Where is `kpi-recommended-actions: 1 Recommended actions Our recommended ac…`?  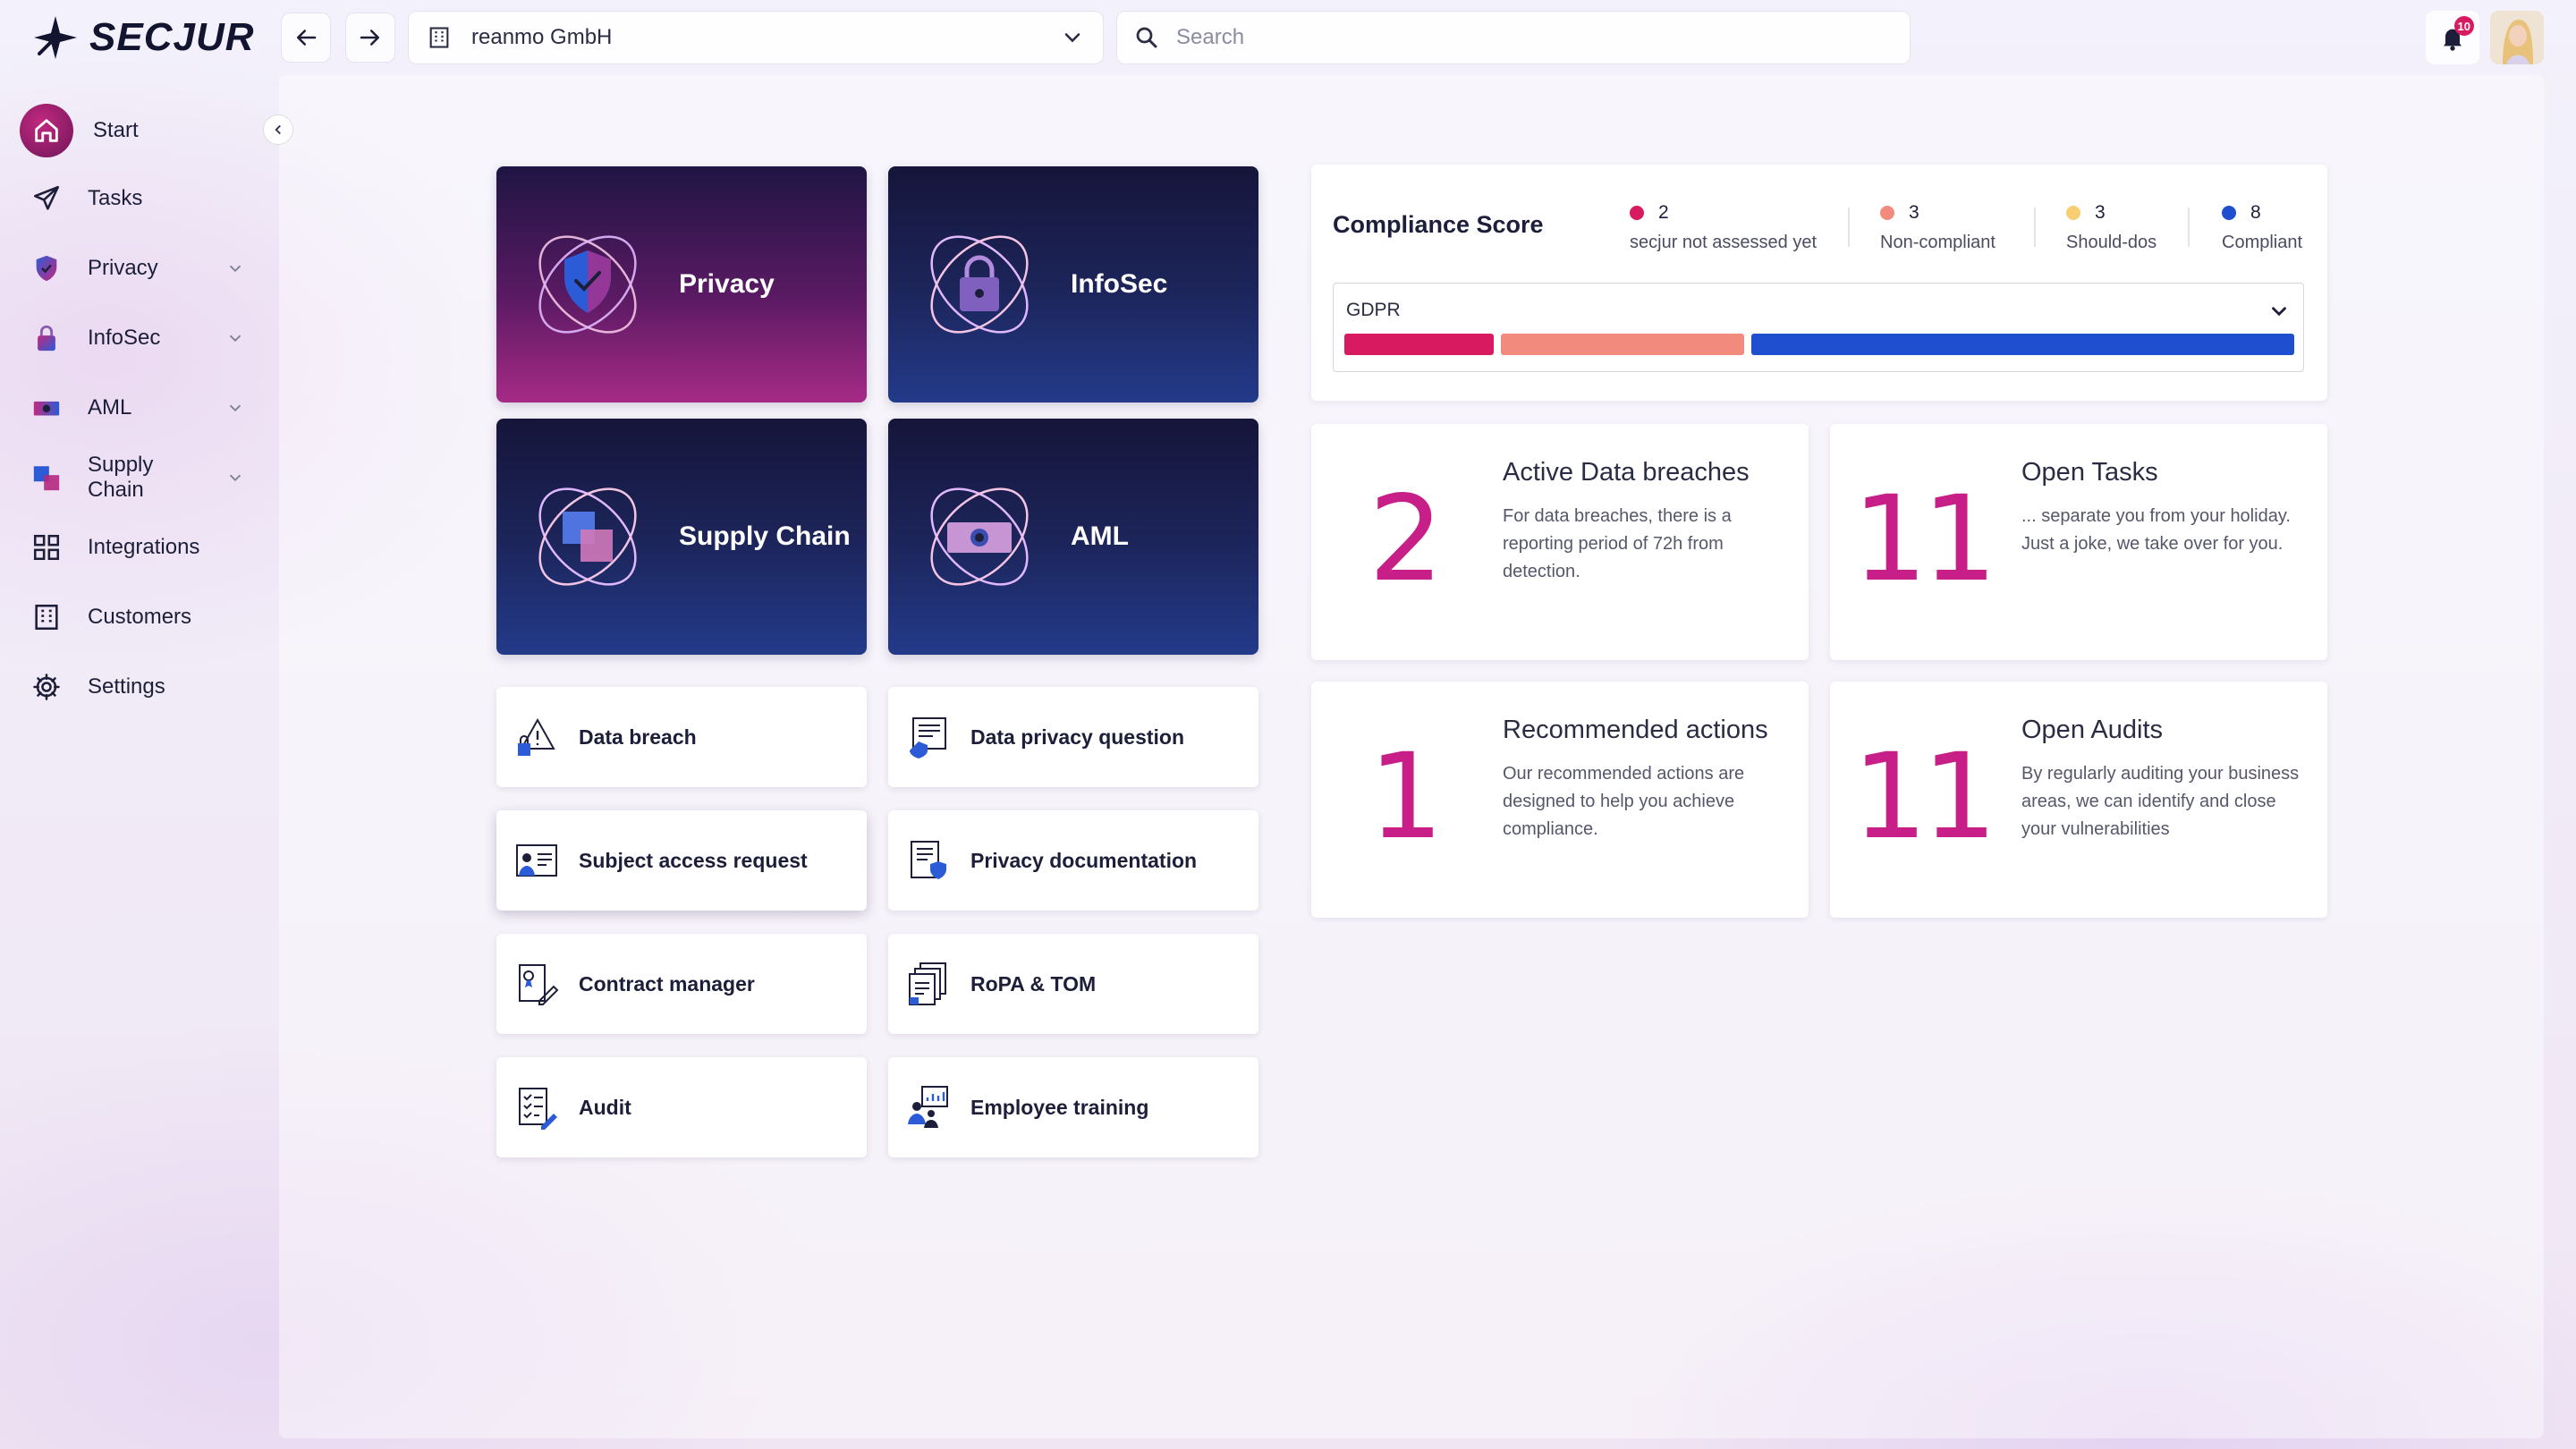 kpi-recommended-actions: 1 Recommended actions Our recommended ac… is located at coordinates (1560, 800).